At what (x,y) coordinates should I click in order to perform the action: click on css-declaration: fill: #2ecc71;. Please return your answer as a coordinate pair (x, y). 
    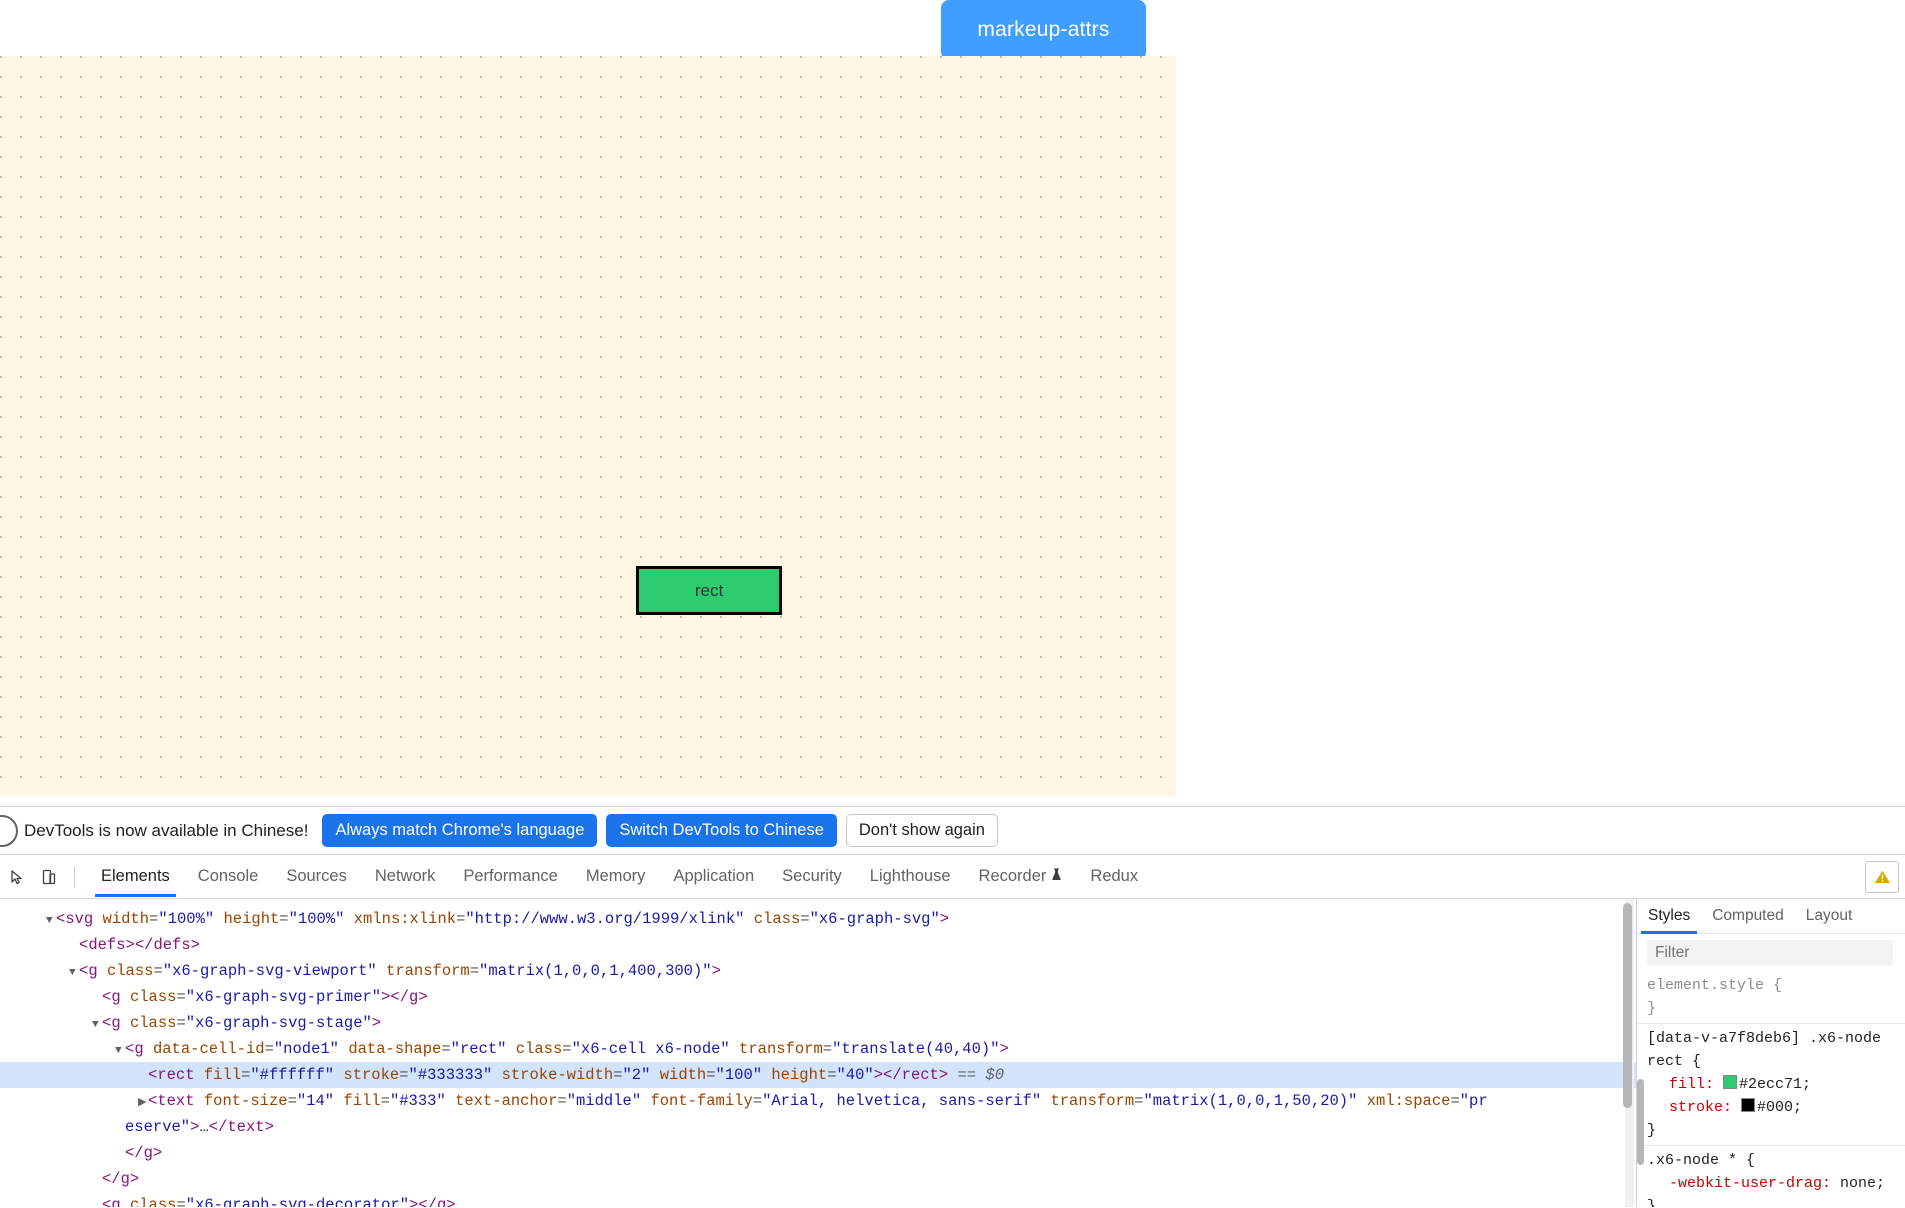
    Looking at the image, I should click on (1776, 1084).